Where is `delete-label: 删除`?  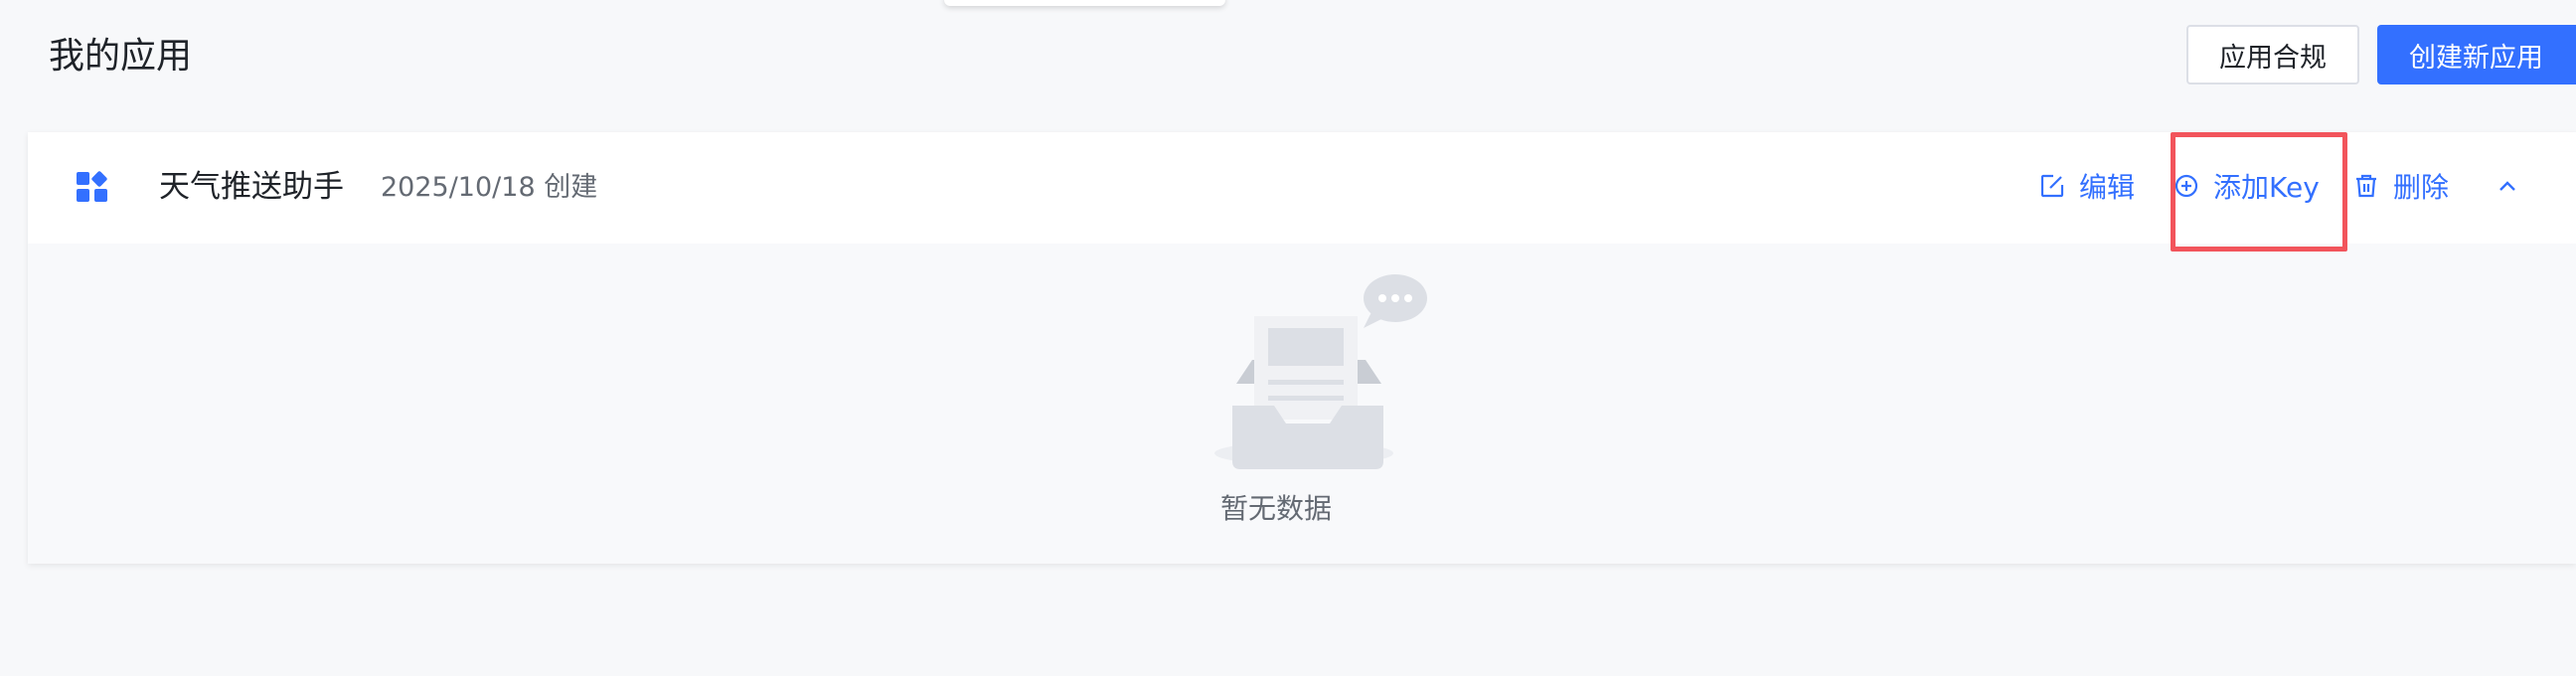
delete-label: 删除 is located at coordinates (2421, 188).